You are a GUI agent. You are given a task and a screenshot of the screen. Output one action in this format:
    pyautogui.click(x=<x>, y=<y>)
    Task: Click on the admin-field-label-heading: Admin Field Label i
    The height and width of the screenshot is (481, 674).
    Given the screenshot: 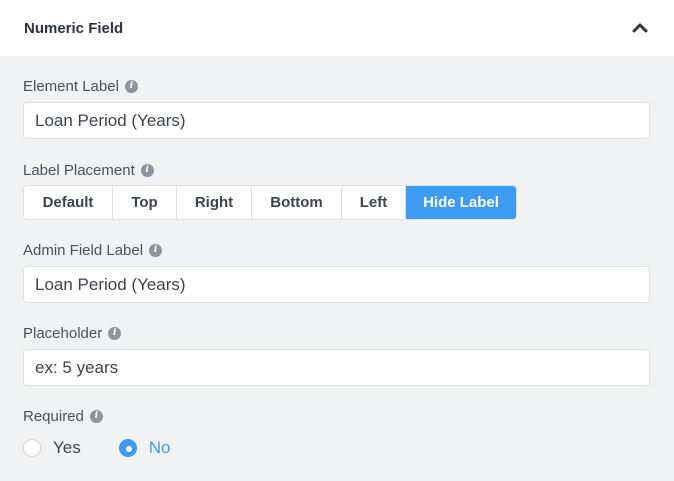 What is the action you would take?
    pyautogui.click(x=336, y=250)
    